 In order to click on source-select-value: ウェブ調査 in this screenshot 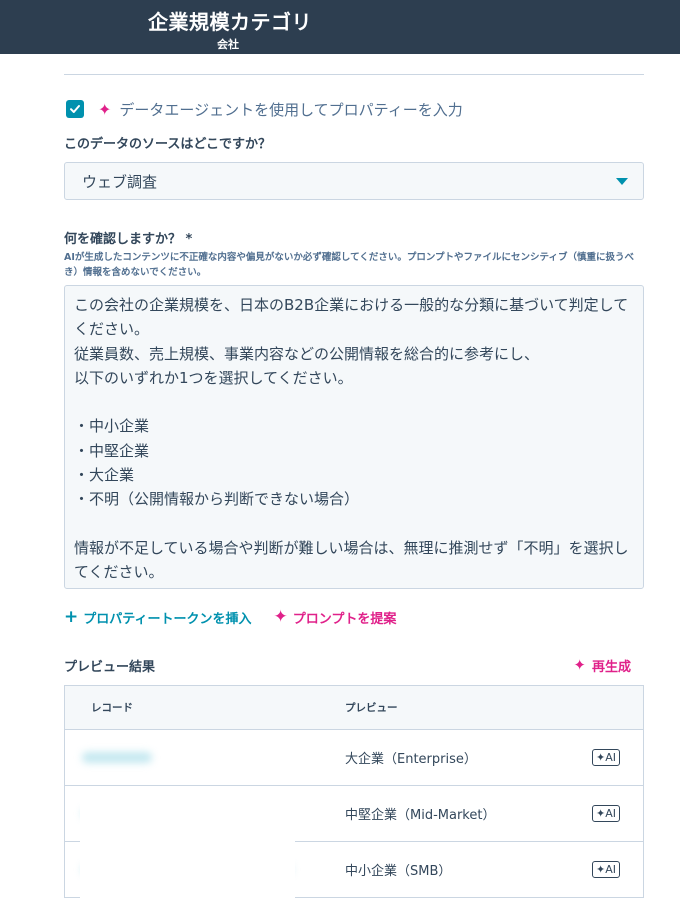, I will do `click(120, 181)`.